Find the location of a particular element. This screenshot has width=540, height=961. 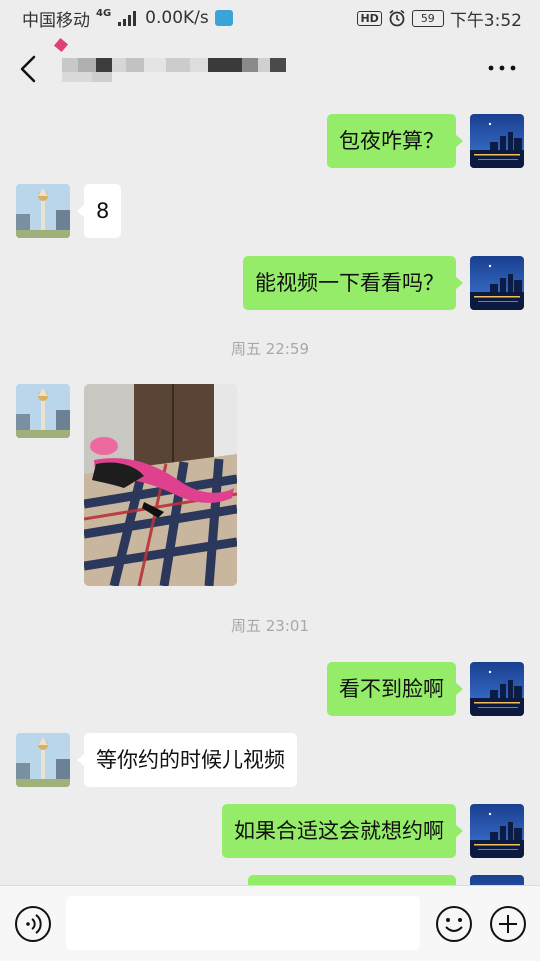

input-bar is located at coordinates (270, 923).